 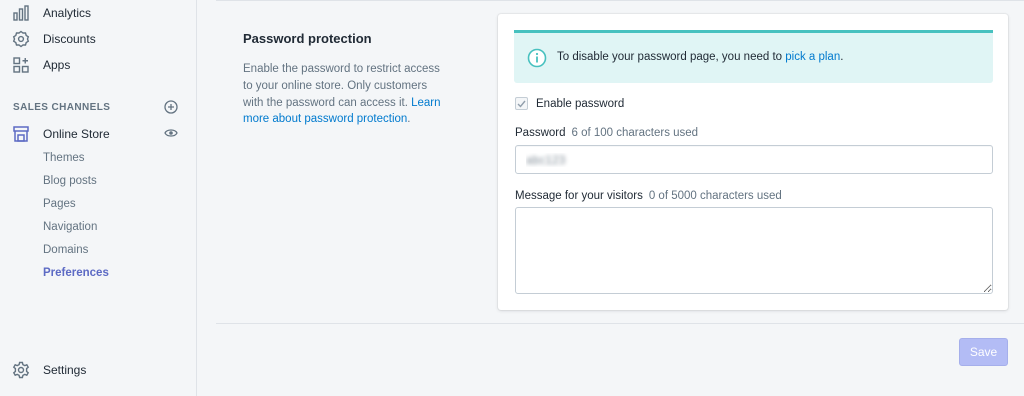 What do you see at coordinates (580, 103) in the screenshot?
I see `enable-password-label: Enable password` at bounding box center [580, 103].